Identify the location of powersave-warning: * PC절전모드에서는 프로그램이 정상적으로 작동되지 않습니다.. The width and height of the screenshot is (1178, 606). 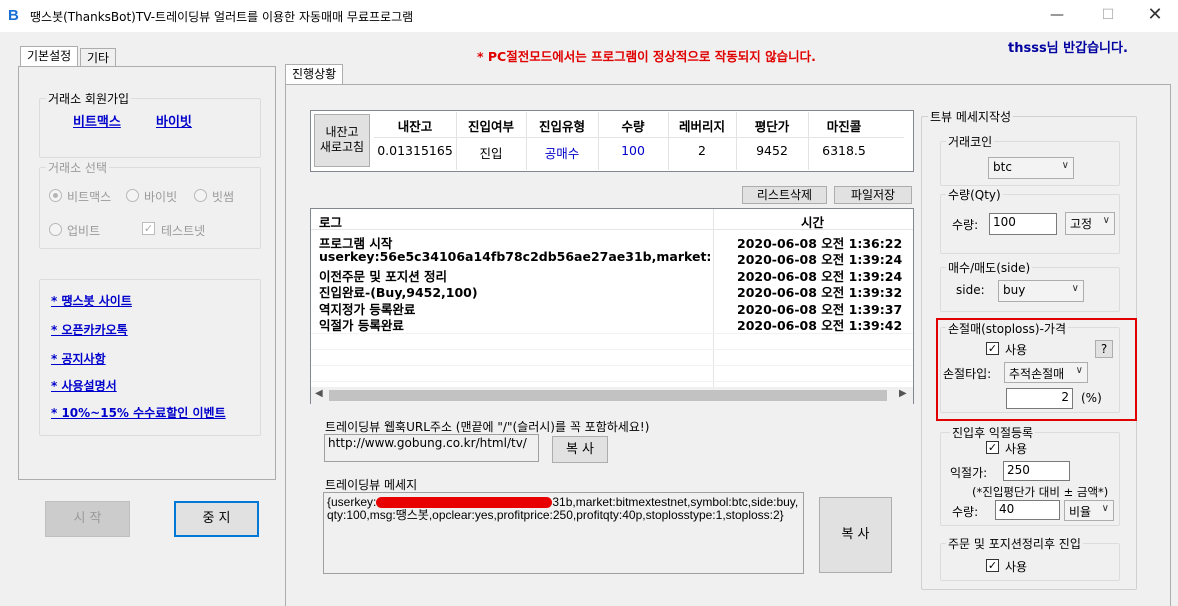
(646, 56).